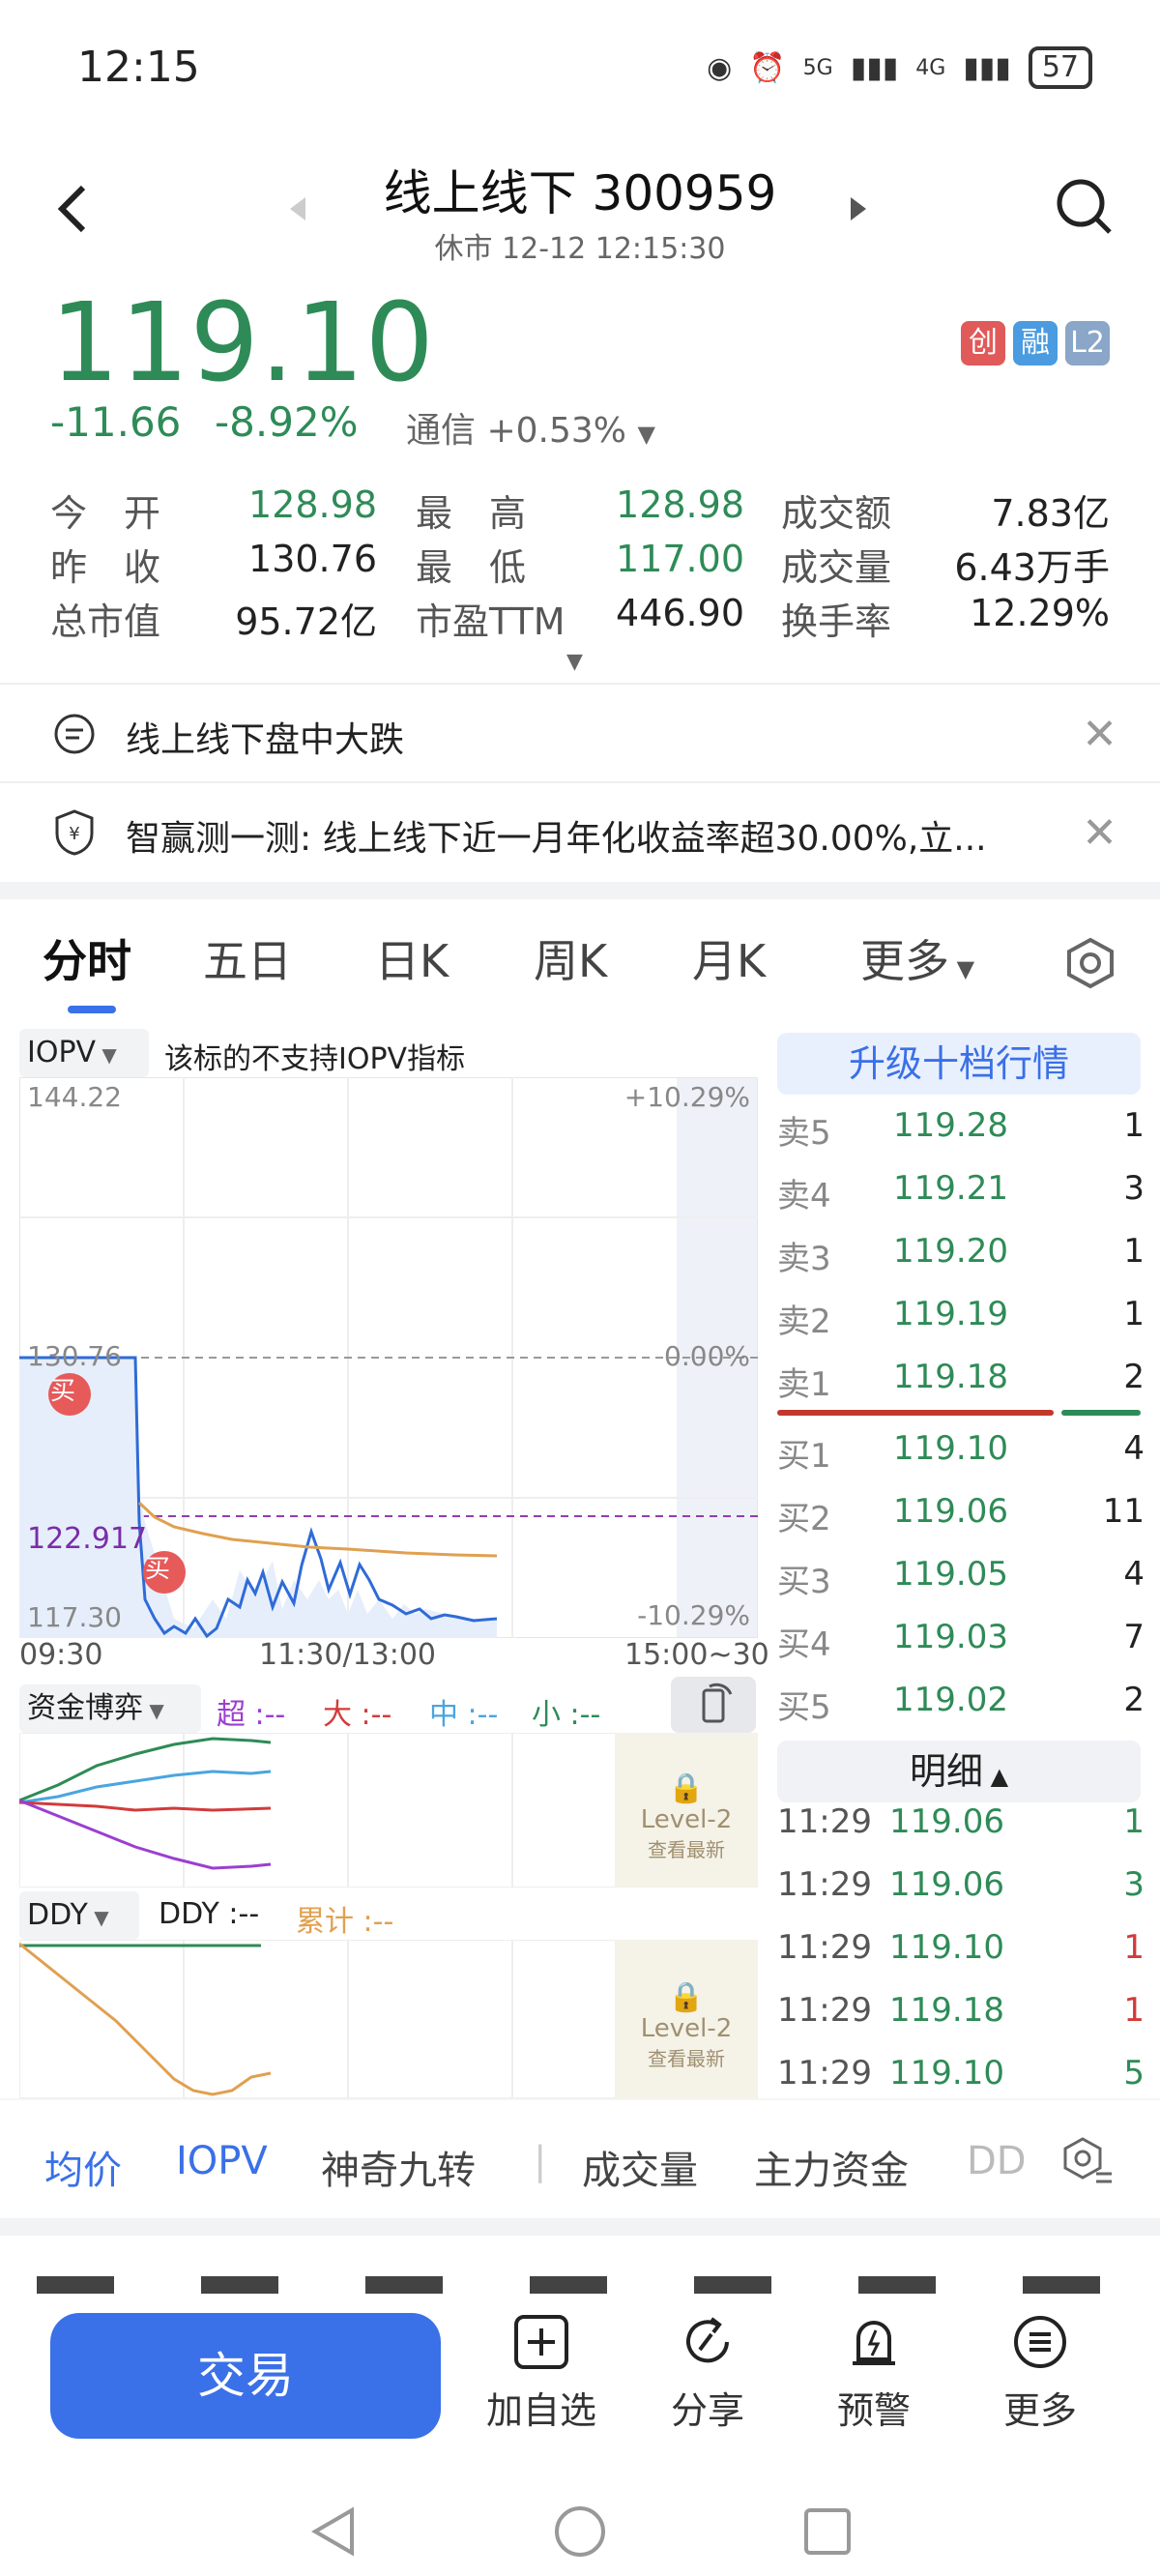 The width and height of the screenshot is (1160, 2576). I want to click on buy-marker-text: 买, so click(158, 1569).